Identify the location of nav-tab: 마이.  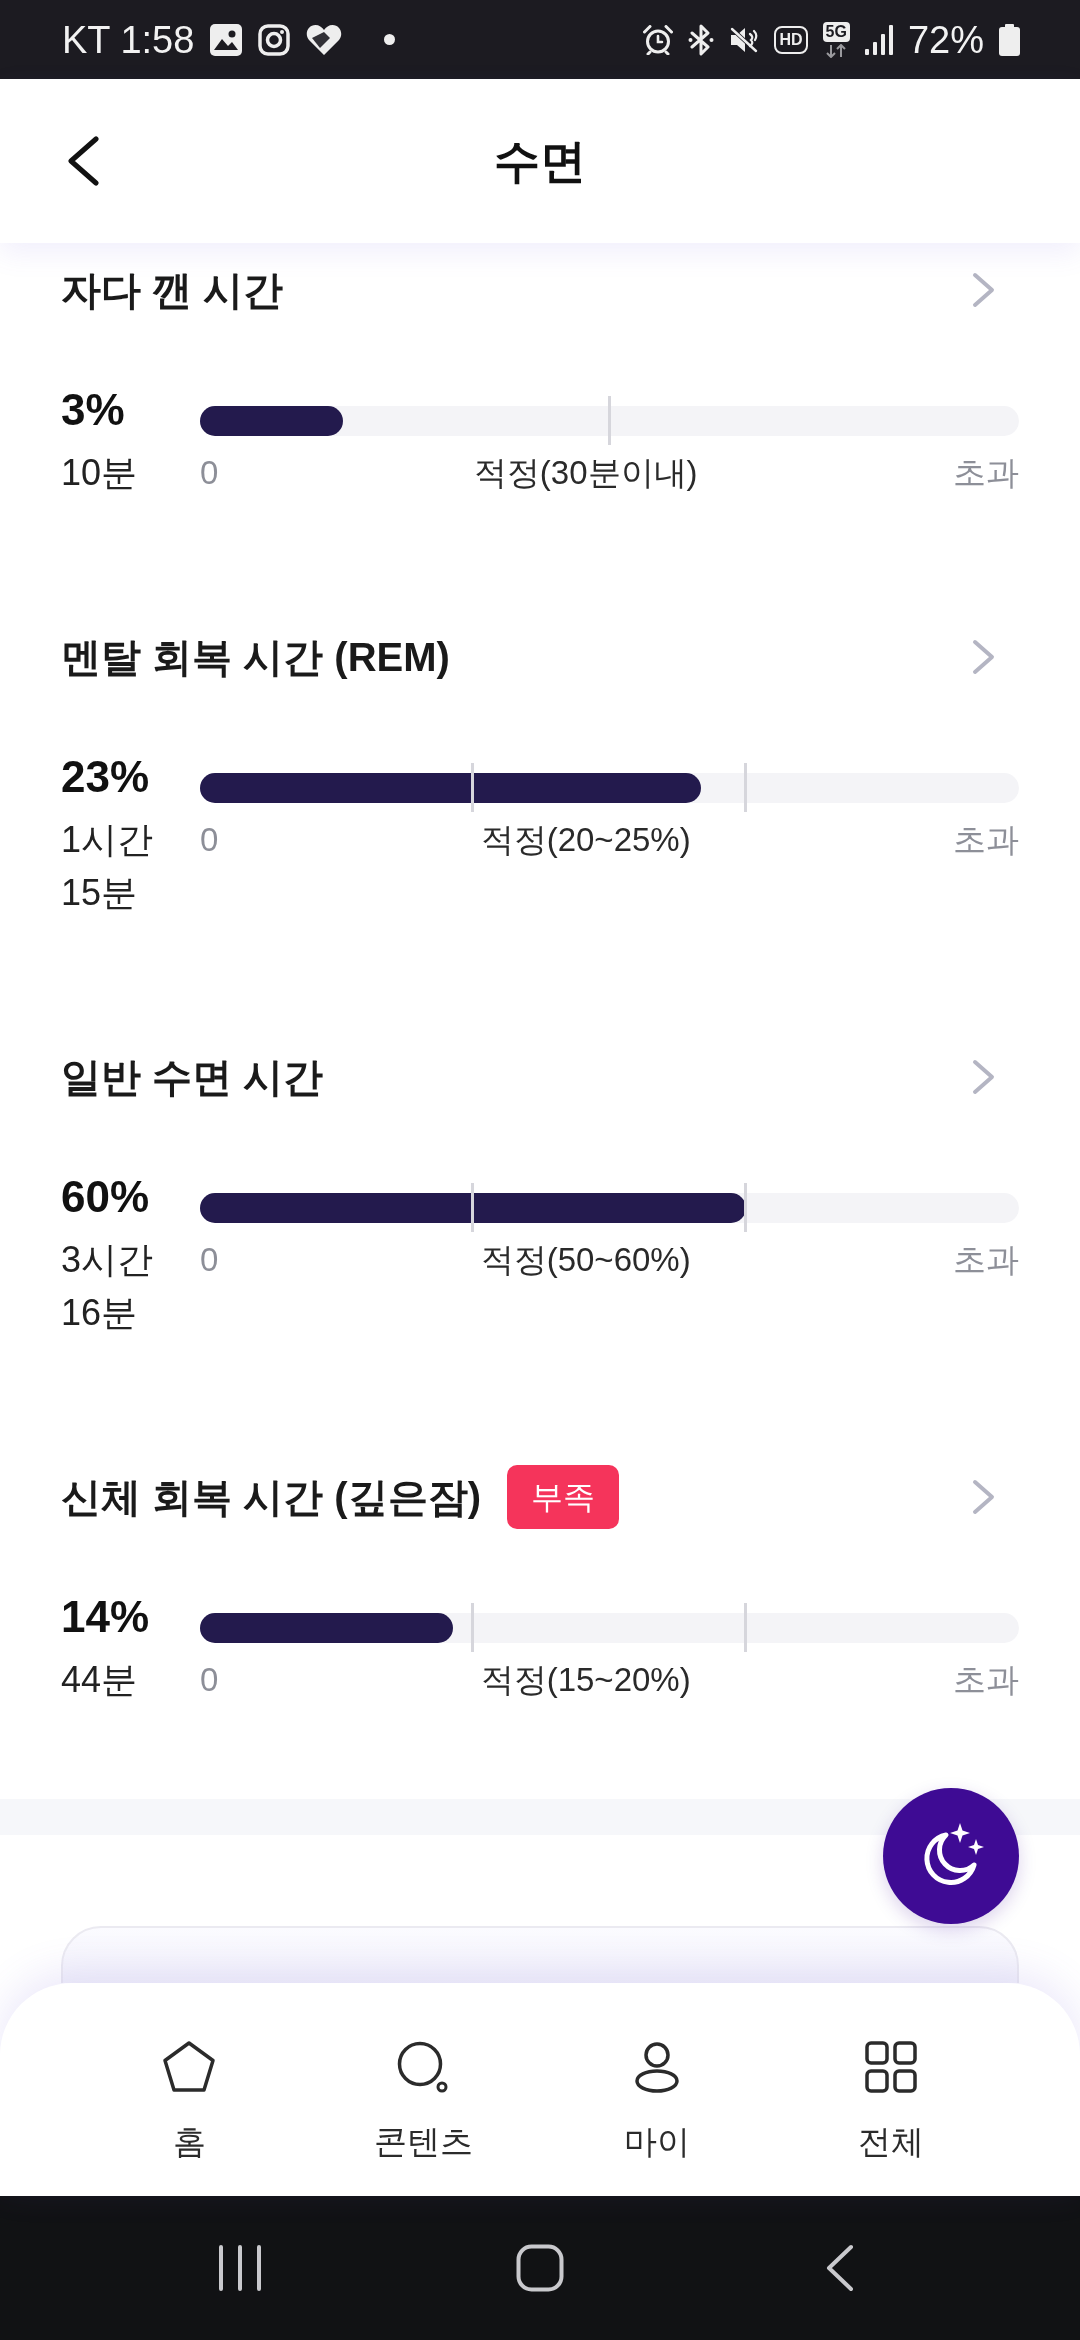
(657, 2100).